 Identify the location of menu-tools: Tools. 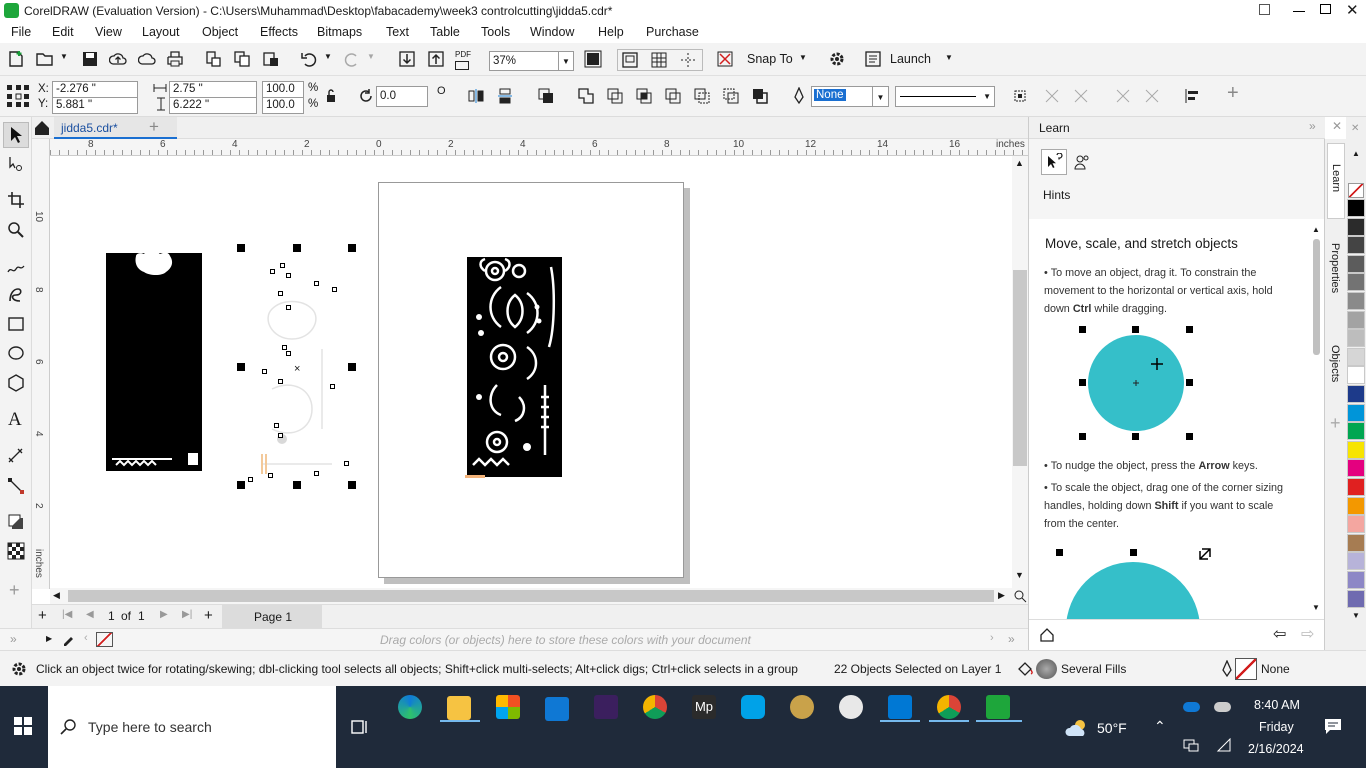
(495, 32).